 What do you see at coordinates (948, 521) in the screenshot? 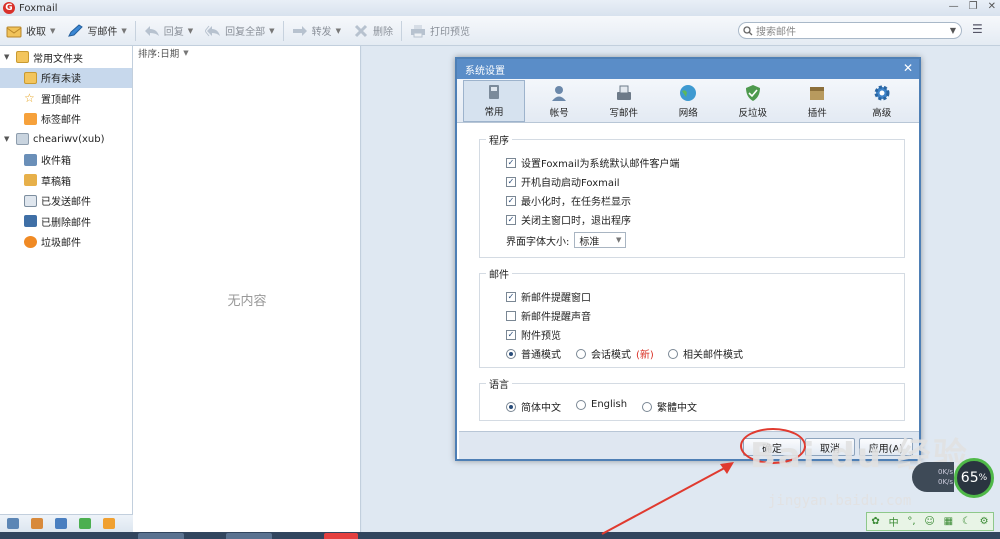
I see `keyboard-icon: ▦` at bounding box center [948, 521].